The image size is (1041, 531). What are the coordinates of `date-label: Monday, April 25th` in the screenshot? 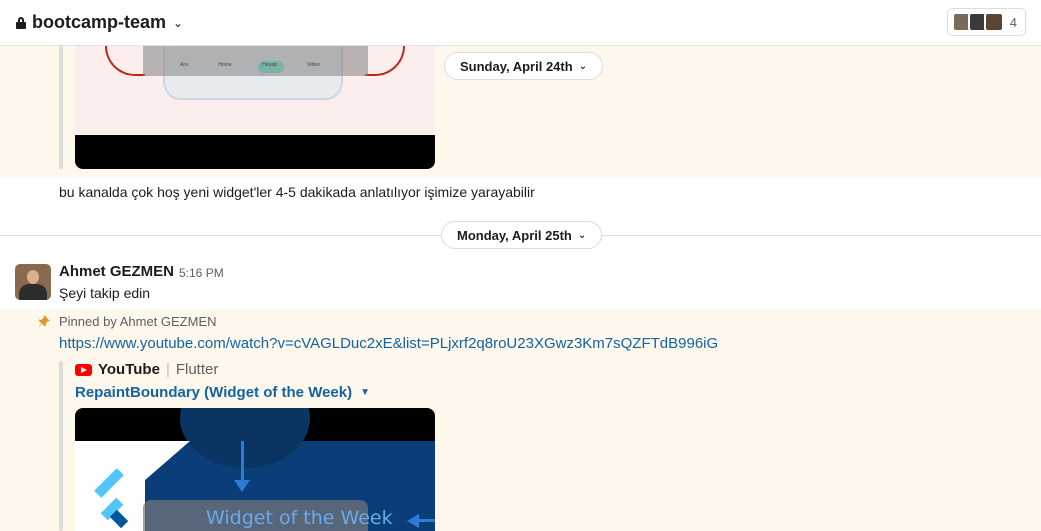 It's located at (514, 235).